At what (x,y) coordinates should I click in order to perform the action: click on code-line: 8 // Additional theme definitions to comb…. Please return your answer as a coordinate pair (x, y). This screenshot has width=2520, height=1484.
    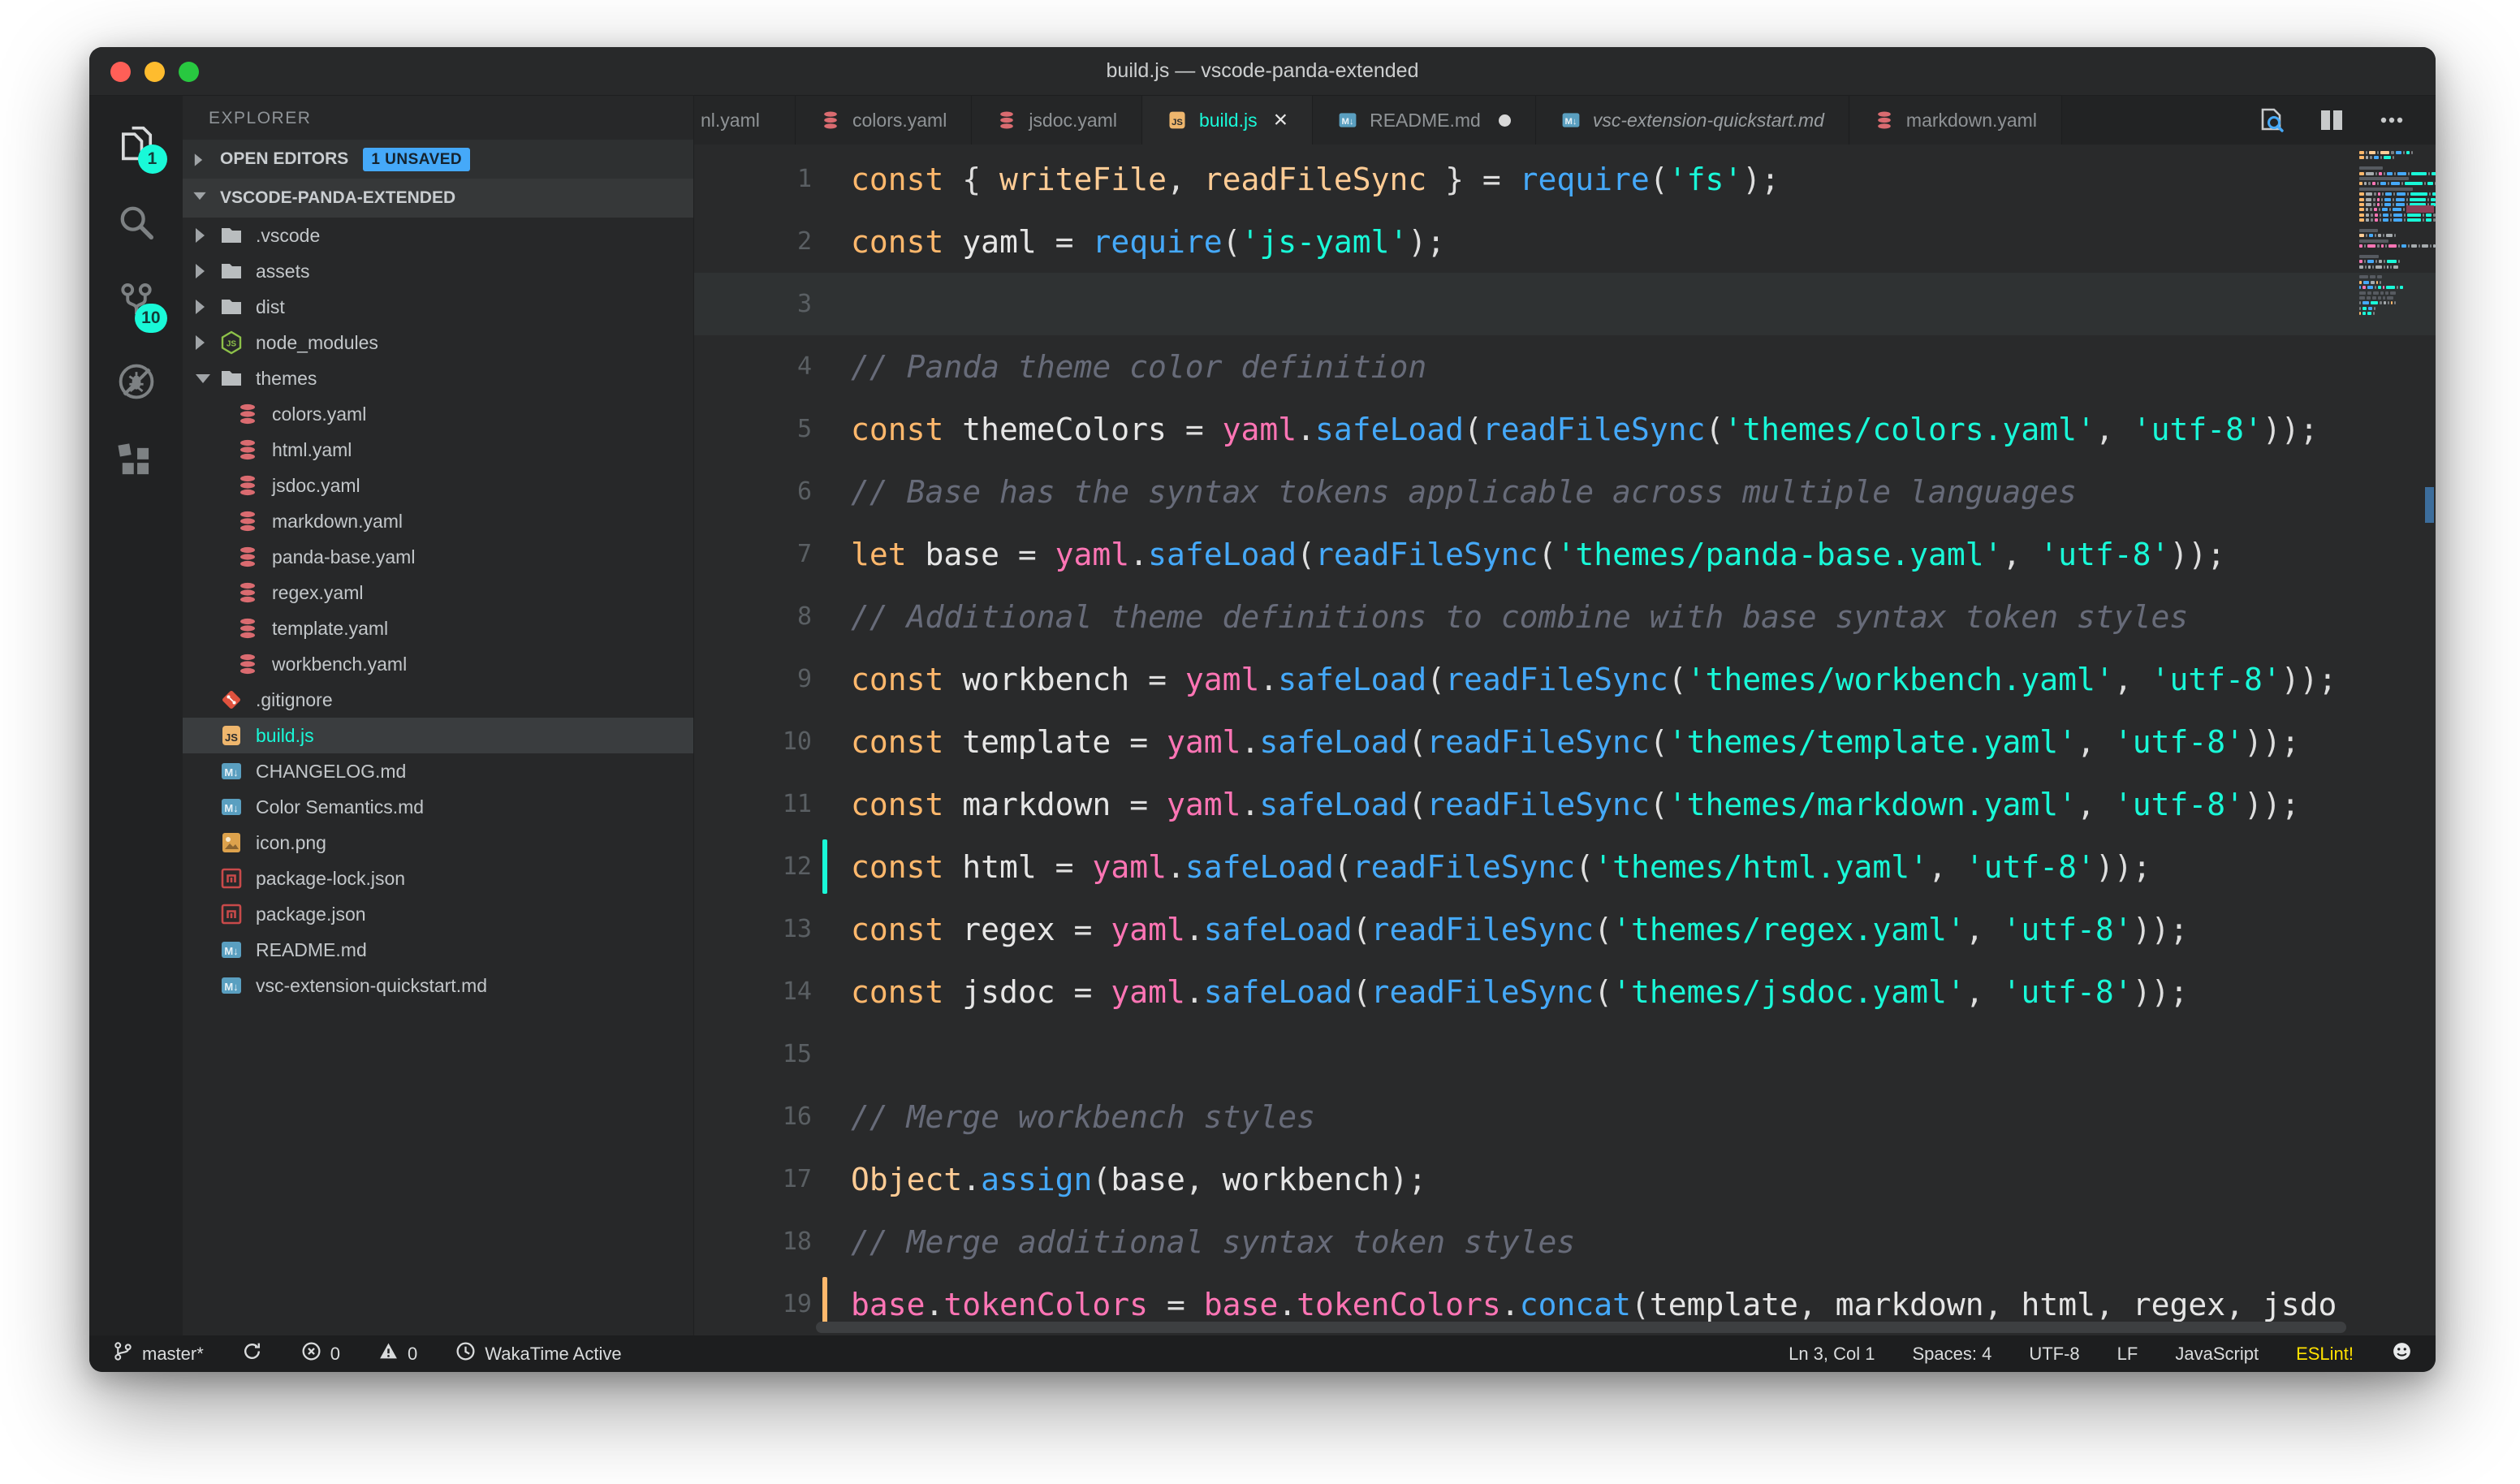
    Looking at the image, I should click on (1565, 616).